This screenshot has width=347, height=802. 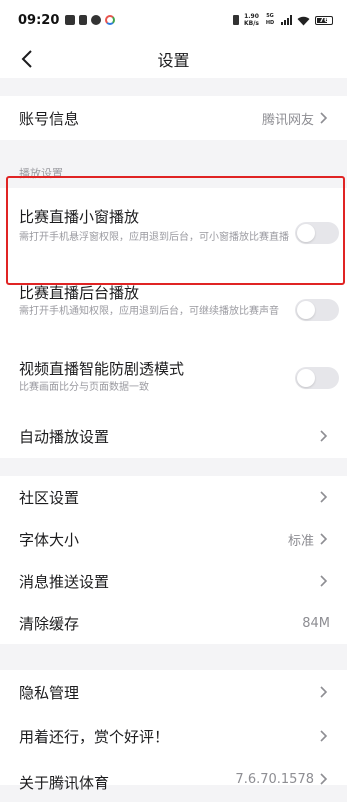 I want to click on anti-spoiler-desc: 比赛画面比分与页面数据一致, so click(x=84, y=387).